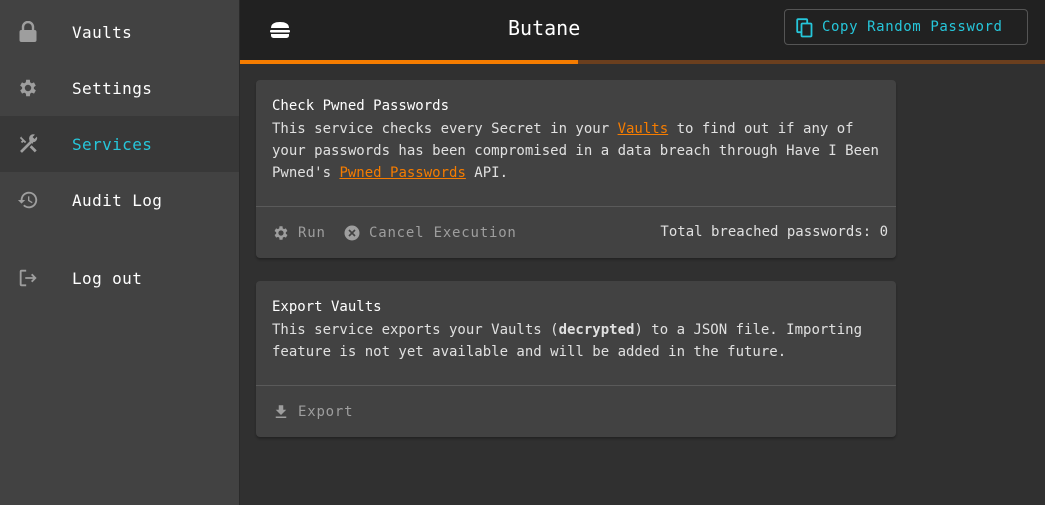 The width and height of the screenshot is (1045, 505). What do you see at coordinates (107, 278) in the screenshot?
I see `sidebar-item-label: Log out` at bounding box center [107, 278].